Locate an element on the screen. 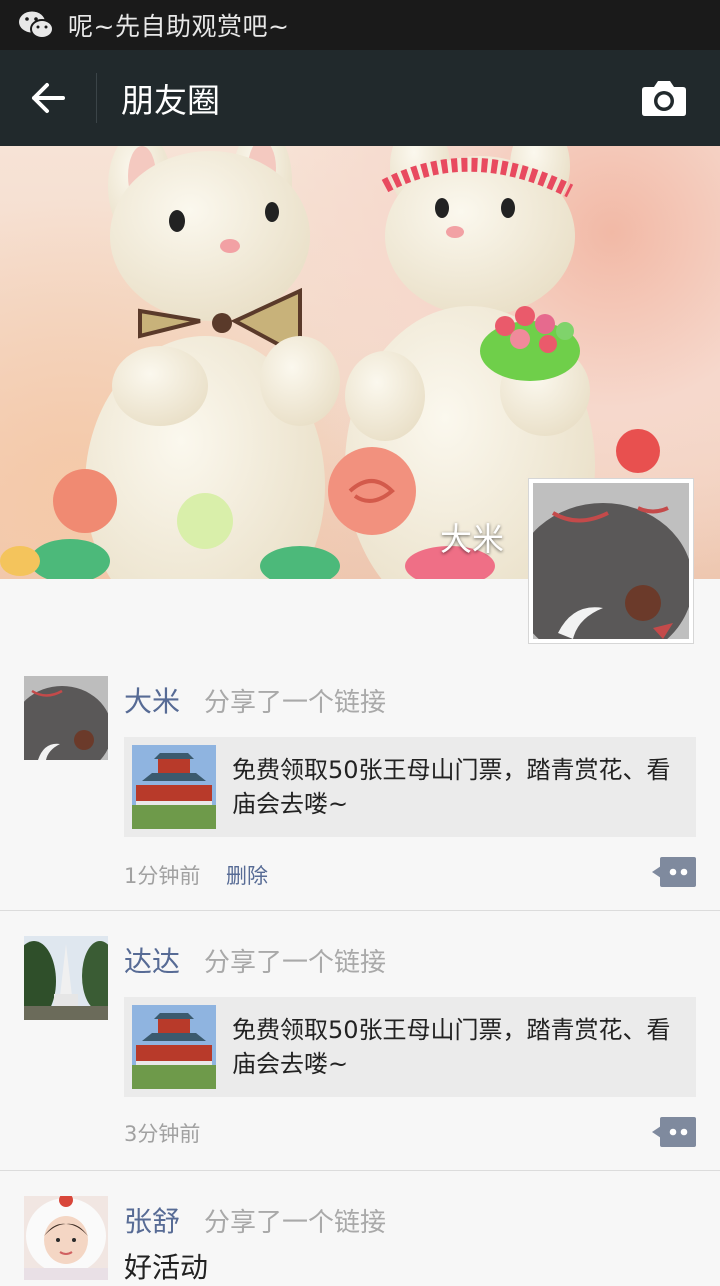  camera-button is located at coordinates (664, 98).